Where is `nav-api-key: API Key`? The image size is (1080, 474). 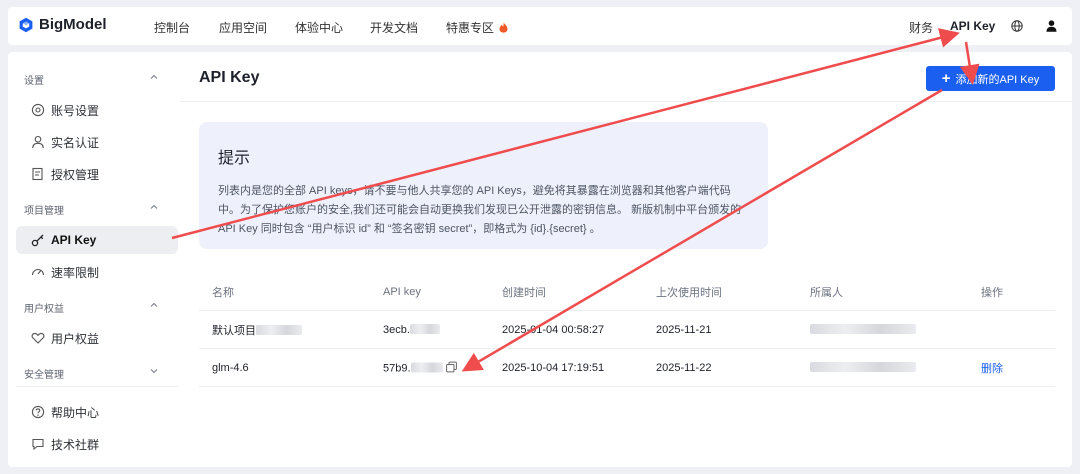
nav-api-key: API Key is located at coordinates (972, 26).